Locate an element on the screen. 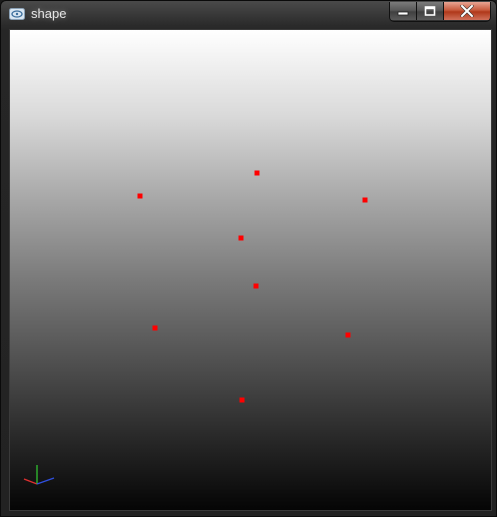  axis-z is located at coordinates (45, 481).